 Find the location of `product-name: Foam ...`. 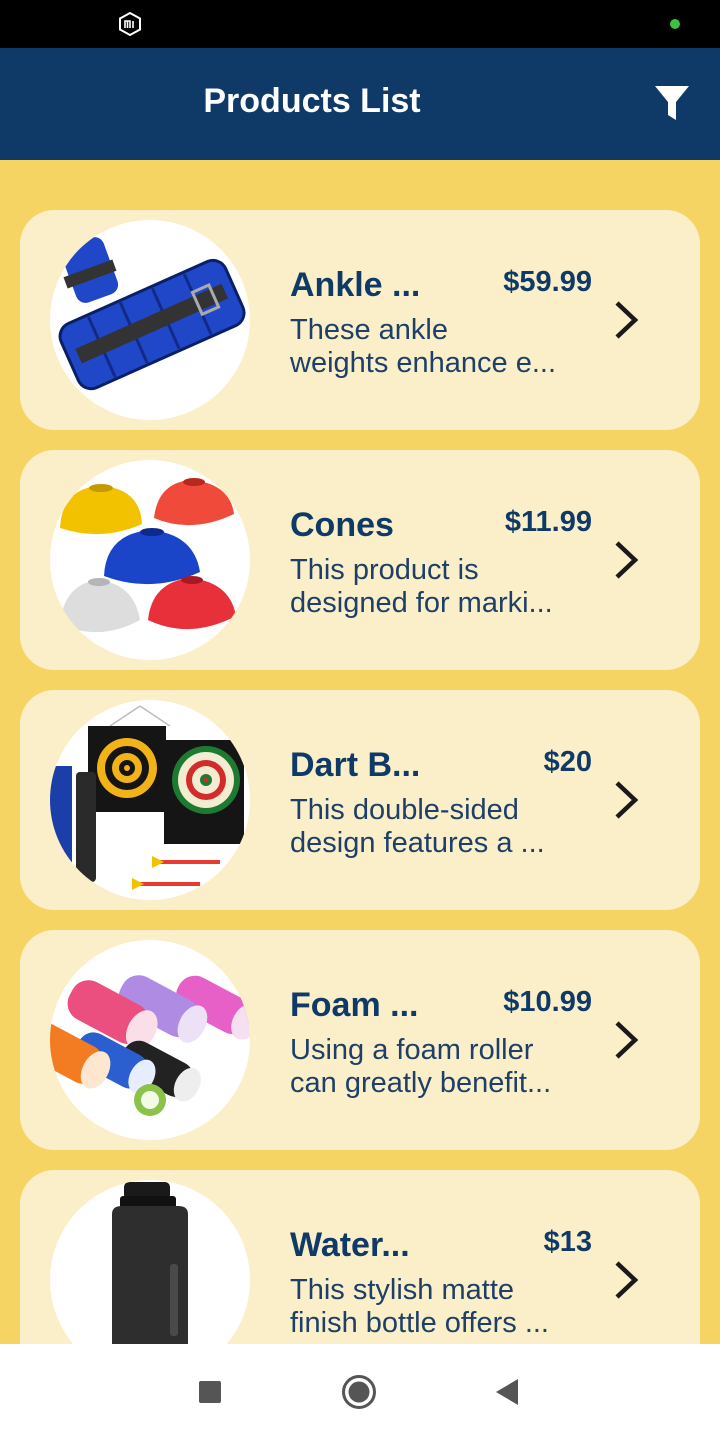

product-name: Foam ... is located at coordinates (354, 1005).